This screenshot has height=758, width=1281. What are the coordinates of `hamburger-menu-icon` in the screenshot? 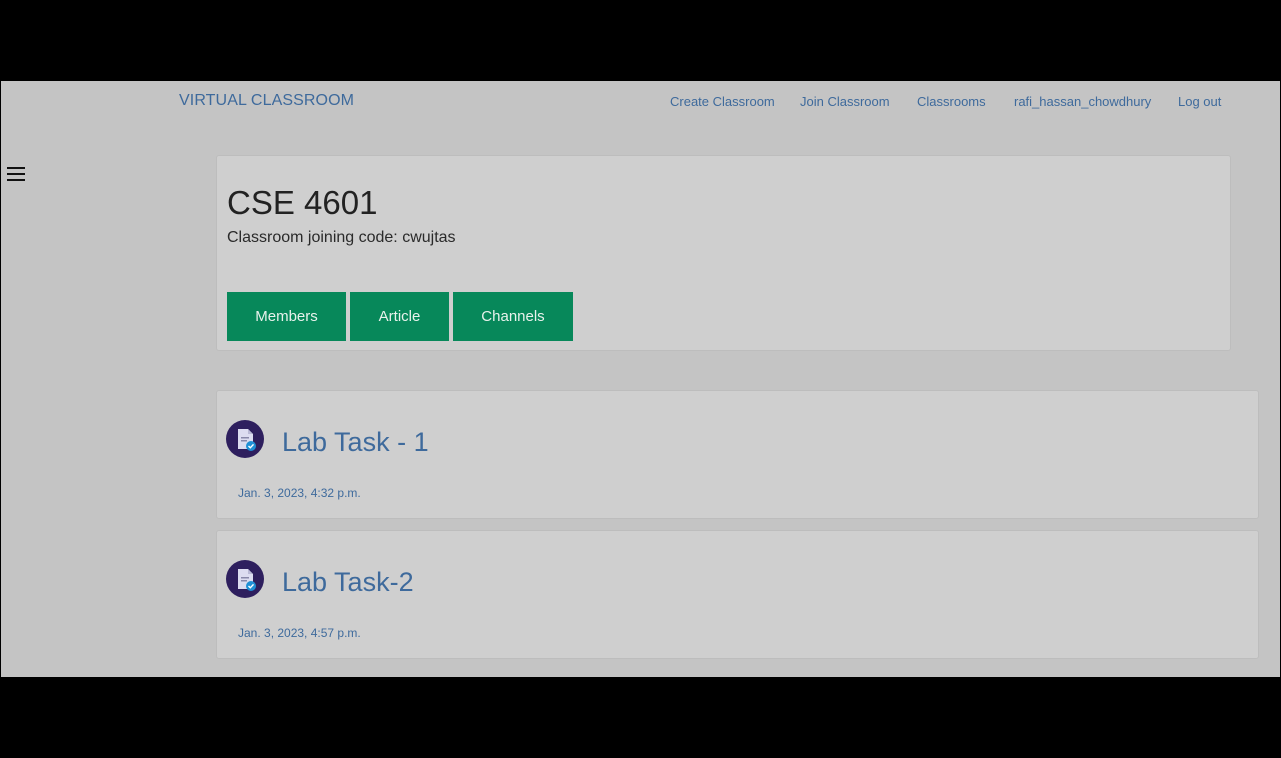 It's located at (16, 174).